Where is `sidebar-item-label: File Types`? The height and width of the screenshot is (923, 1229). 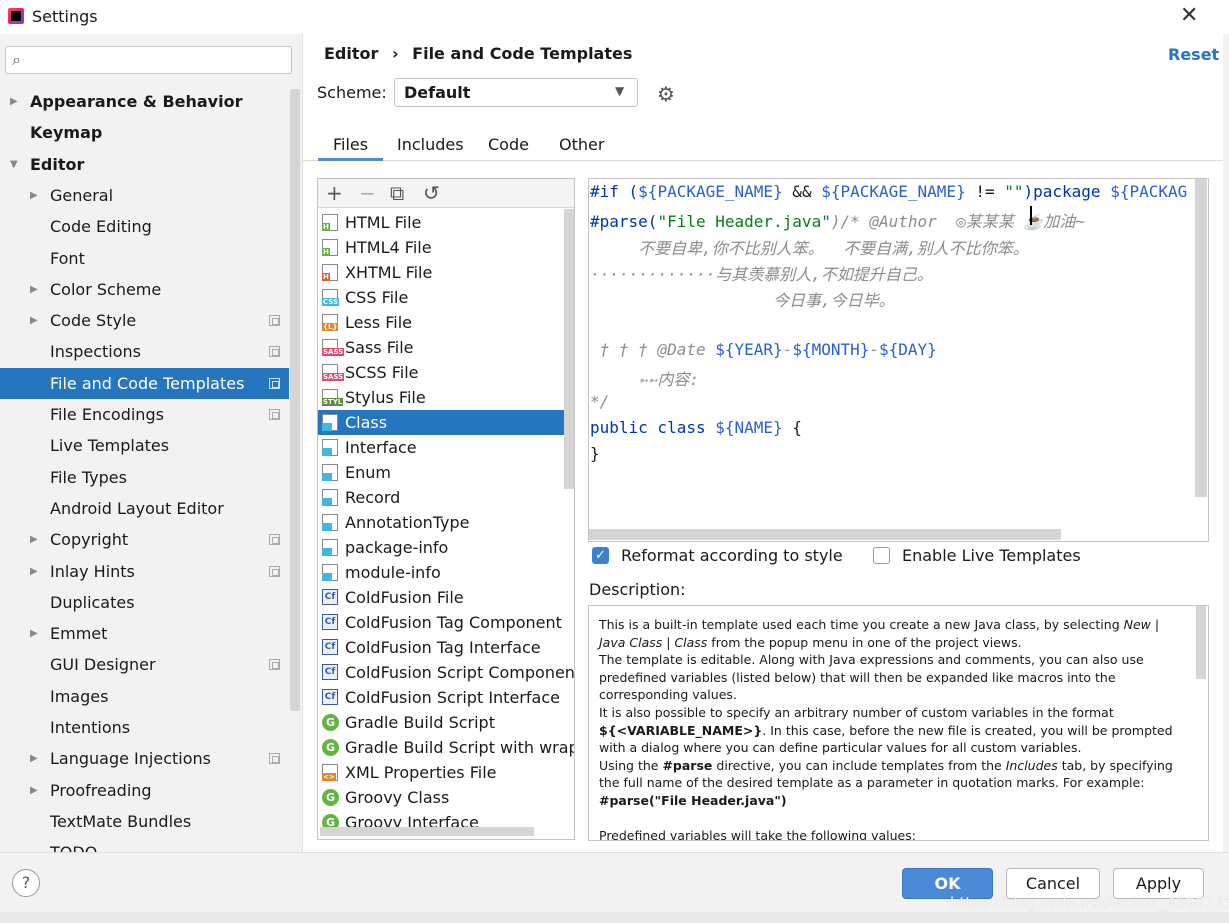
sidebar-item-label: File Types is located at coordinates (88, 477).